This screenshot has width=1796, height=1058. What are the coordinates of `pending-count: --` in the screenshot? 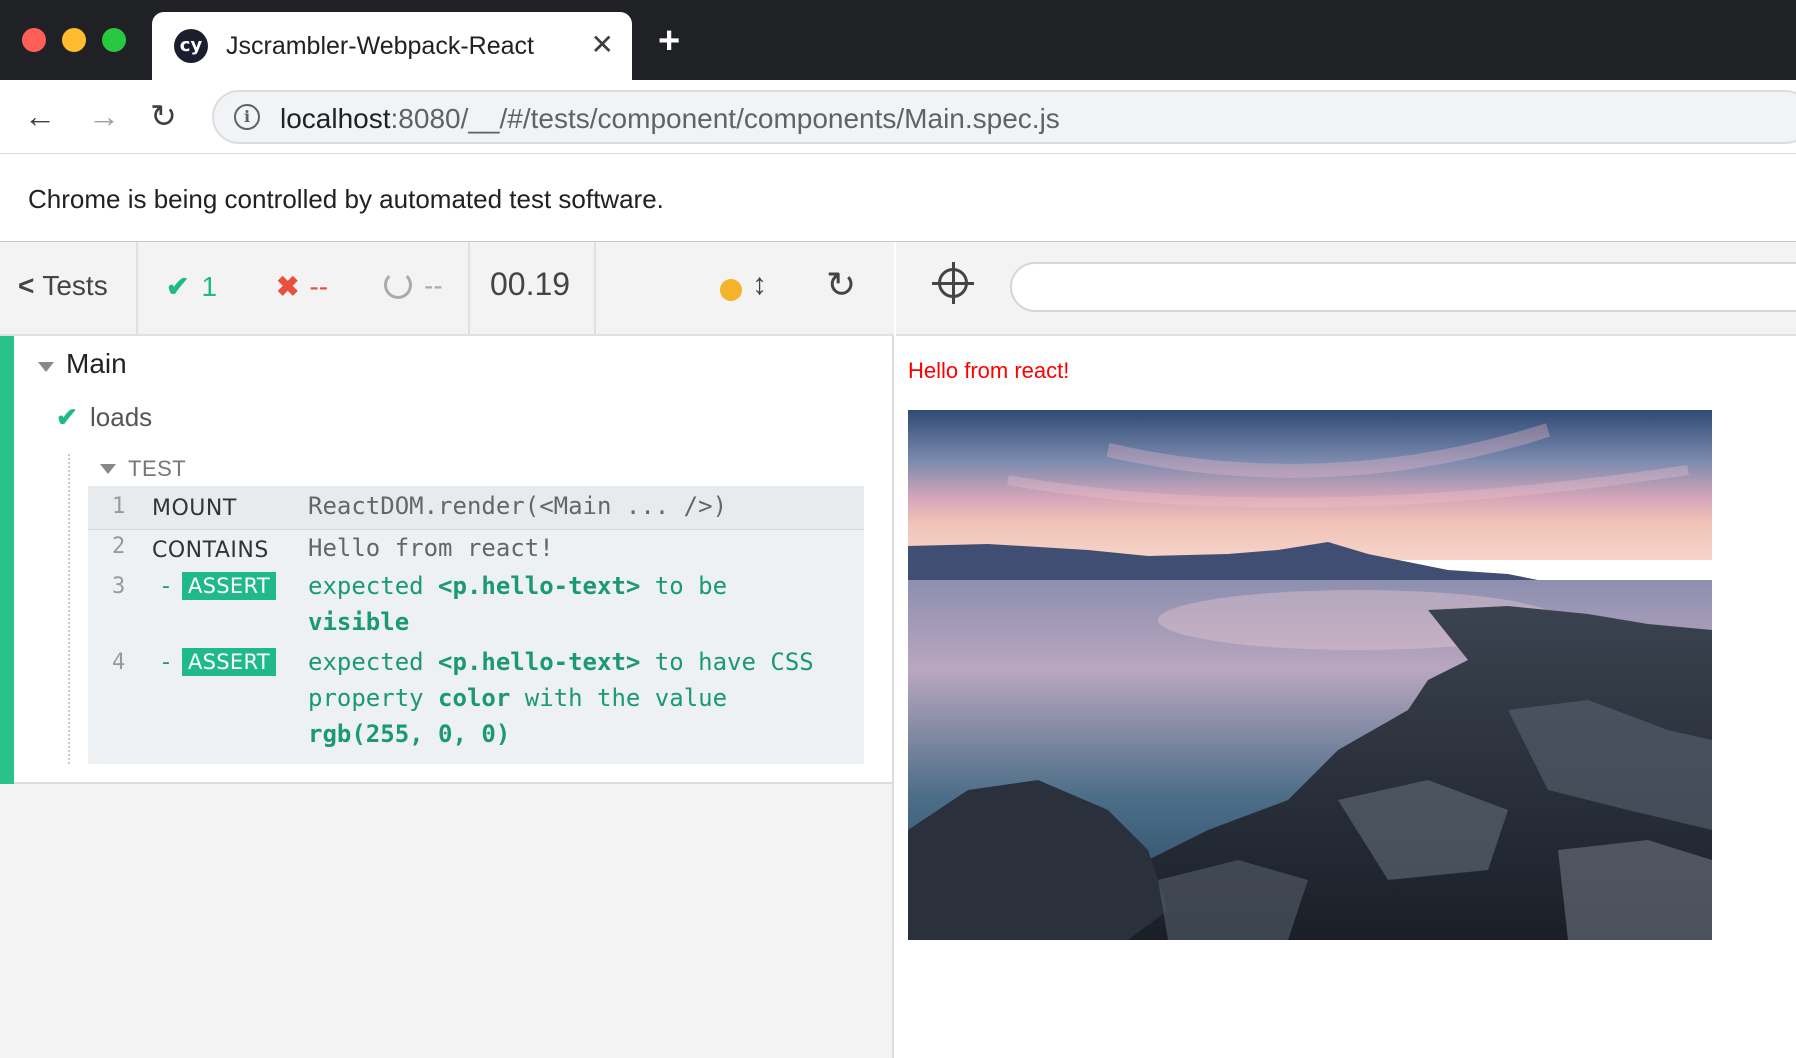 It's located at (413, 286).